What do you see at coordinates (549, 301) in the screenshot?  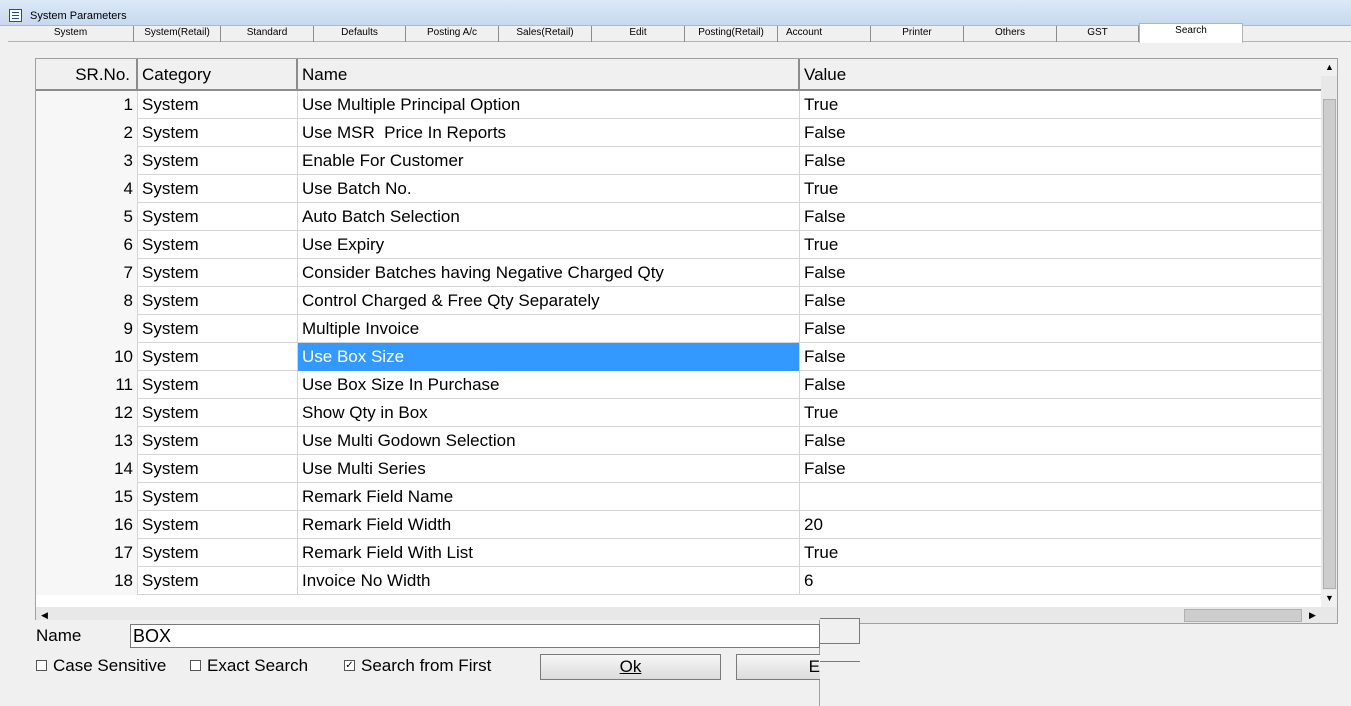 I see `cell-name: Control Charged & Free Qty Separately` at bounding box center [549, 301].